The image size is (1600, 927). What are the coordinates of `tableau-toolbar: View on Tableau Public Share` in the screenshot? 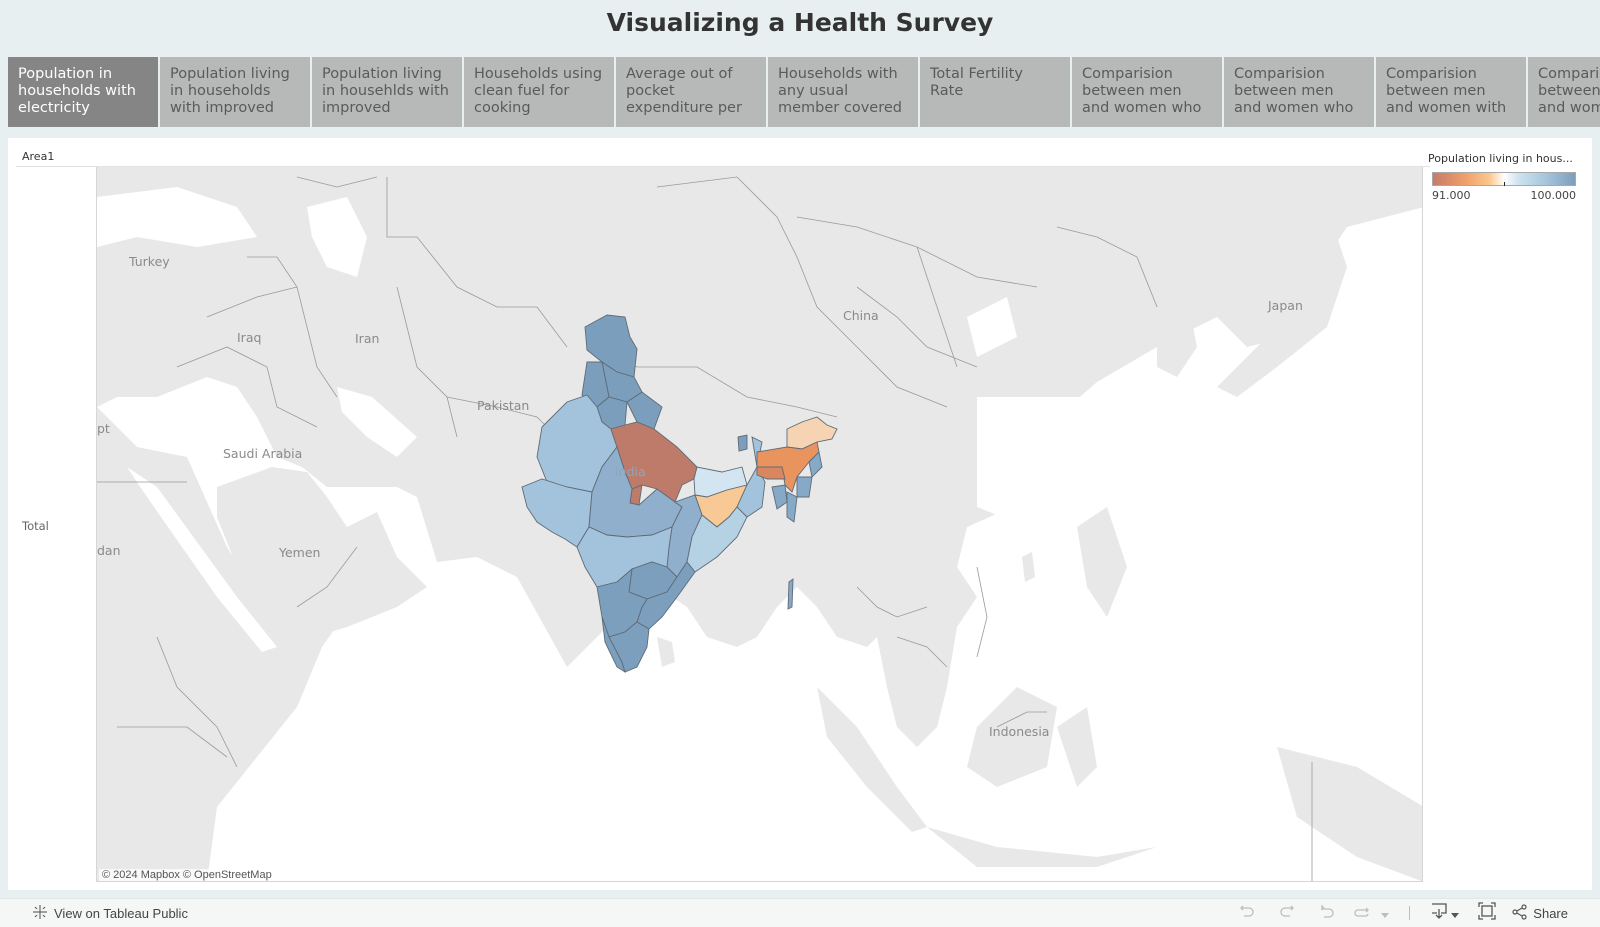 It's located at (800, 912).